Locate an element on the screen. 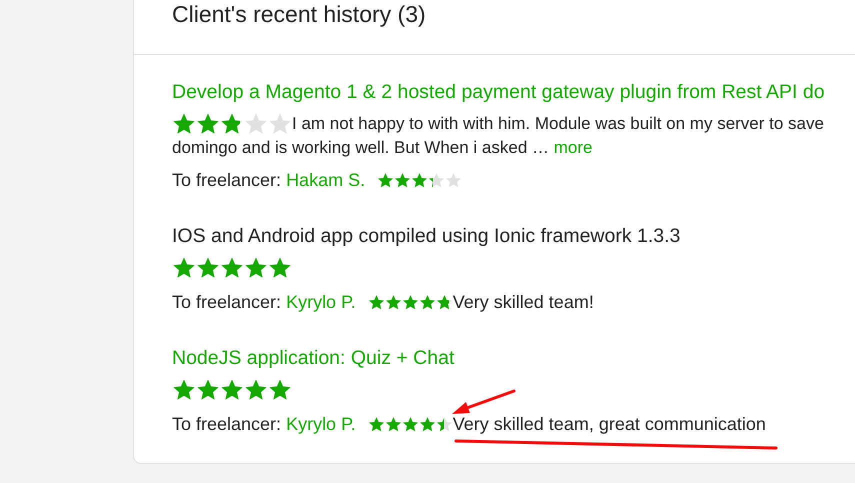  job-title-link: NodeJS application: Quiz + Chat is located at coordinates (513, 358).